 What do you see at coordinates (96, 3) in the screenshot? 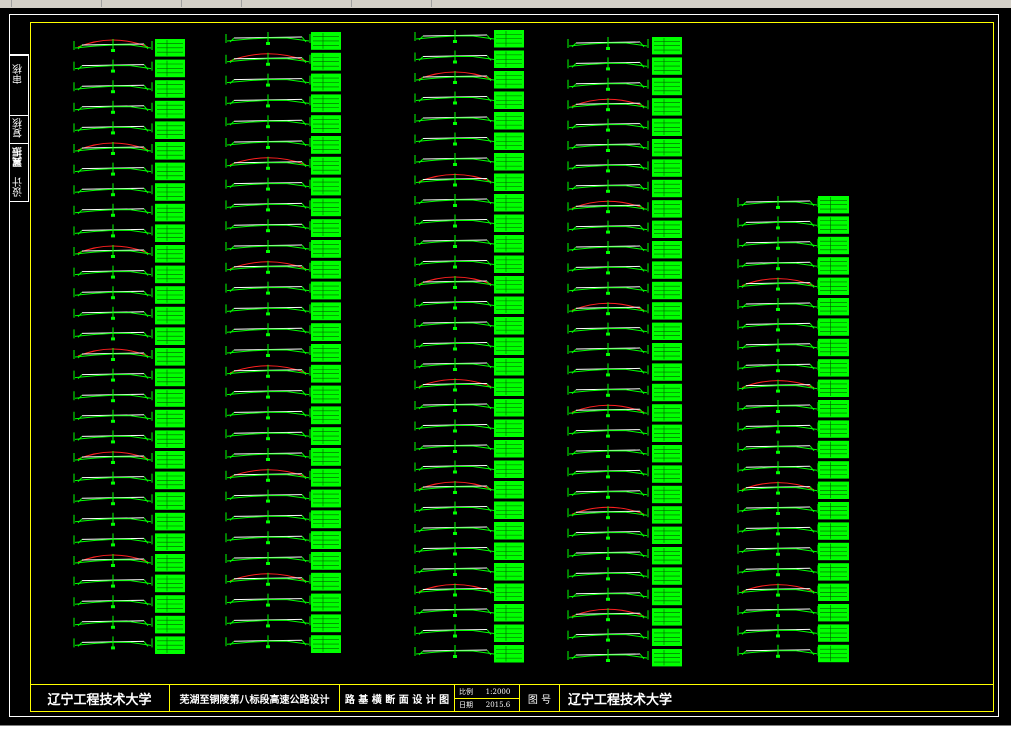
I see `print-icon` at bounding box center [96, 3].